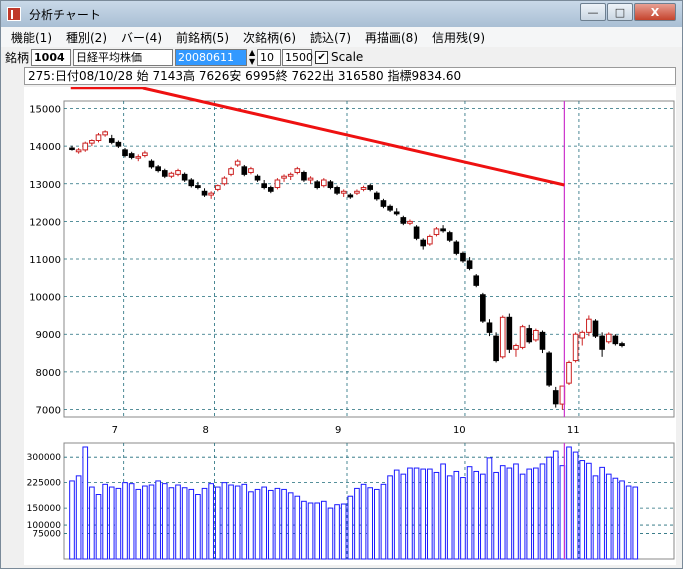 The width and height of the screenshot is (683, 569). Describe the element at coordinates (44, 509) in the screenshot. I see `volume-tick-label: 150000` at that location.